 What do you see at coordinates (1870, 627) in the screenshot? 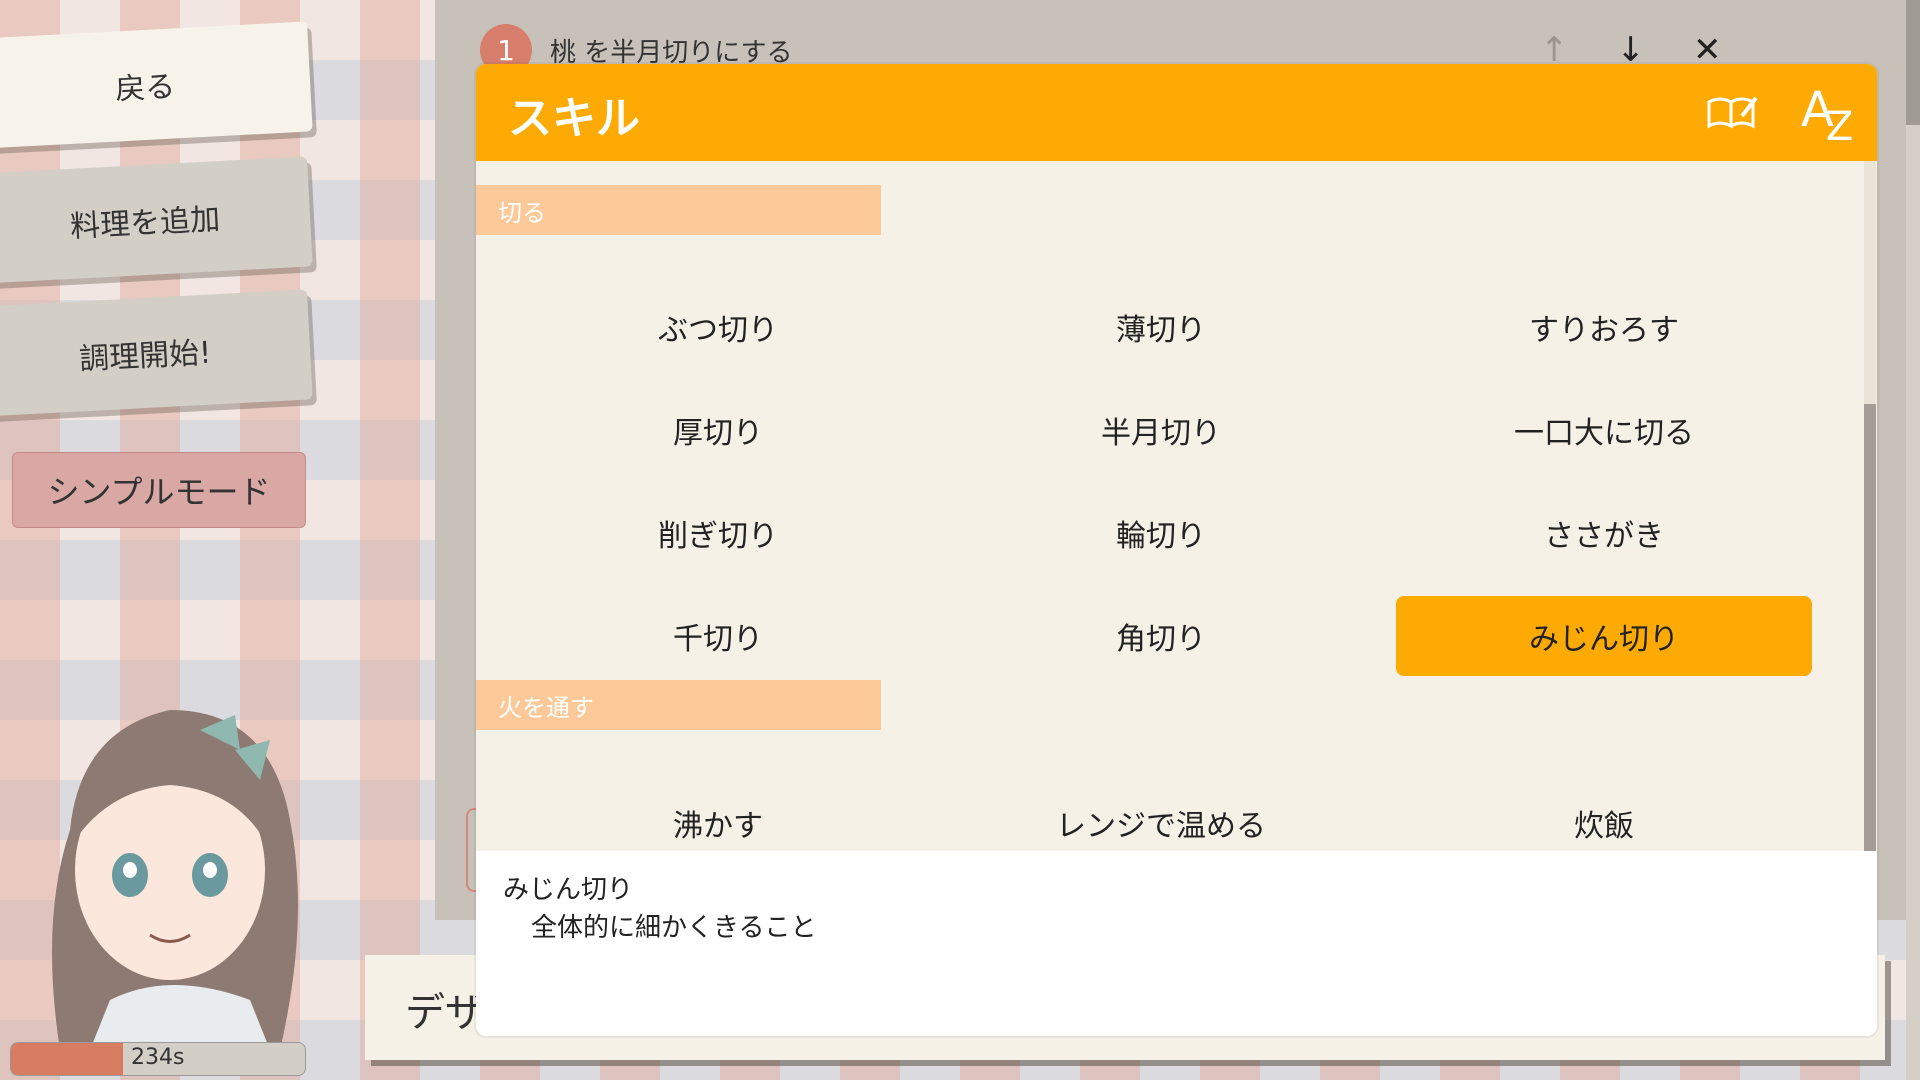
I see `skill-list-scrollbar-thumb` at bounding box center [1870, 627].